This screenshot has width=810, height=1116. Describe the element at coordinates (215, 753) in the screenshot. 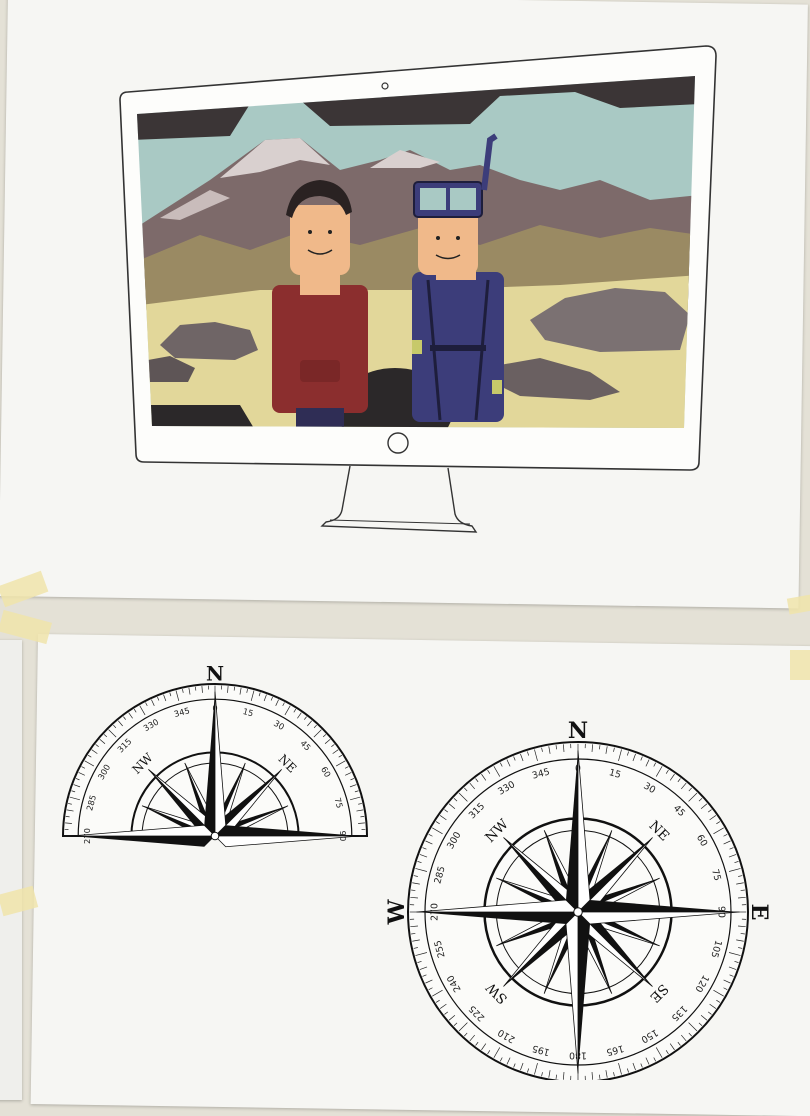

I see `small-compass: 0153045607590270285300315330345NNWNE` at that location.